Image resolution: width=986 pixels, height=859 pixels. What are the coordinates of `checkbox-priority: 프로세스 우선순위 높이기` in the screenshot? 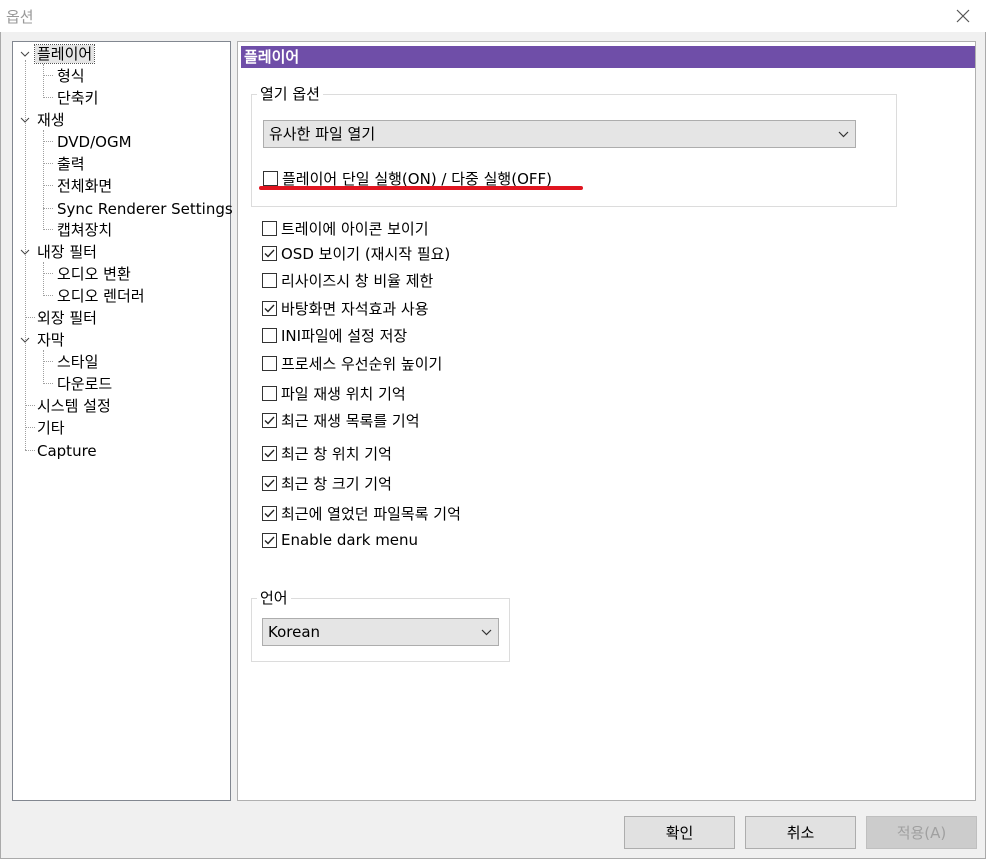 It's located at (352, 363).